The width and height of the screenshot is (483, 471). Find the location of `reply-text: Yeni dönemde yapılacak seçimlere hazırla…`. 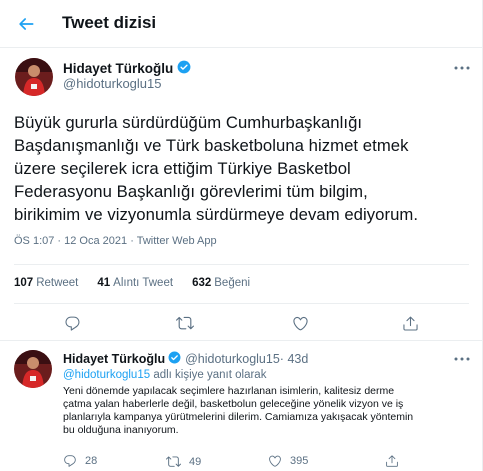

reply-text: Yeni dönemde yapılacak seçimlere hazırla… is located at coordinates (238, 410).